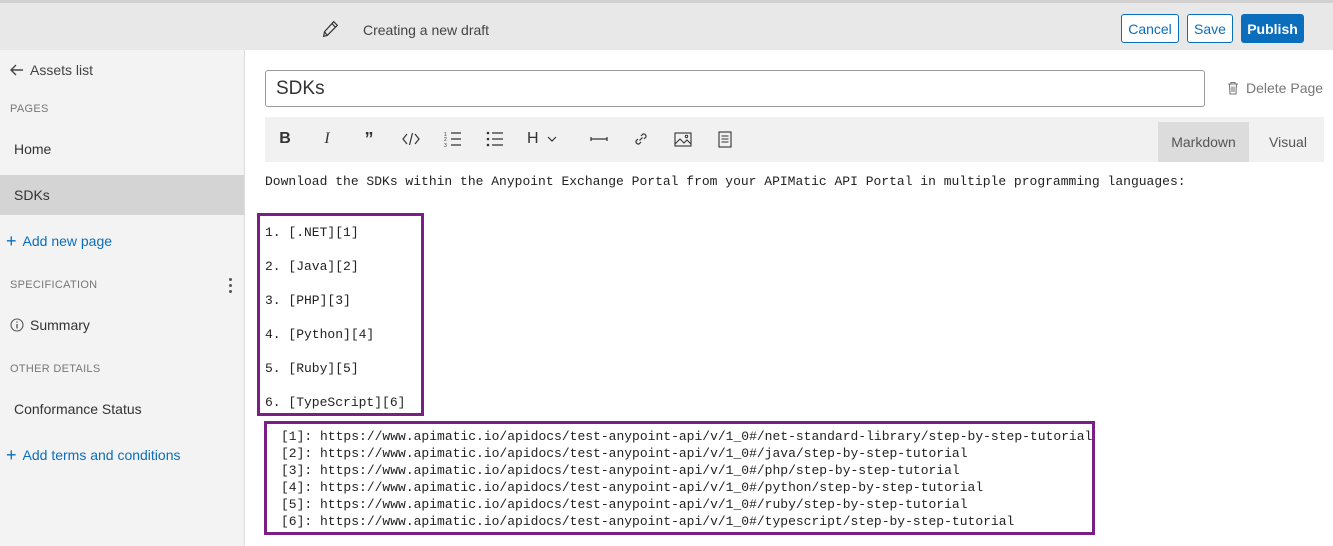 Image resolution: width=1333 pixels, height=546 pixels. I want to click on sidebar-item-summary: Summary, so click(50, 325).